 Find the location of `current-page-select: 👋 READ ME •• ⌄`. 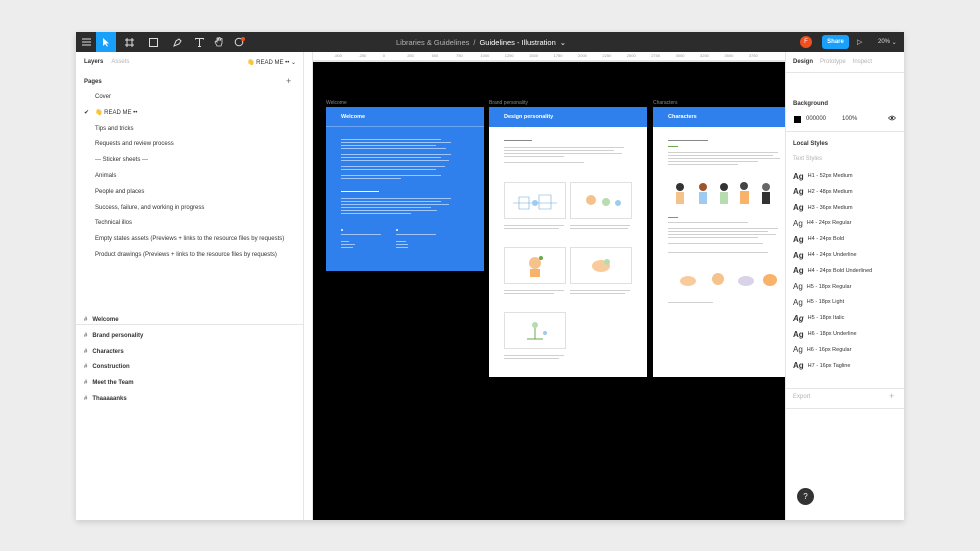

current-page-select: 👋 READ ME •• ⌄ is located at coordinates (271, 62).